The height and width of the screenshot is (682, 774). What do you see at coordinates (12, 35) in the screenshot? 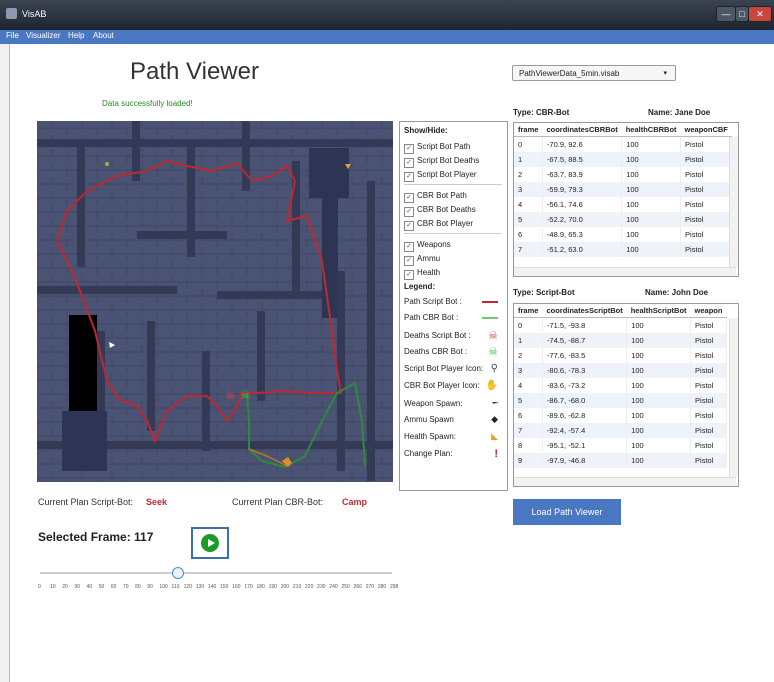
I see `menu-file: File` at bounding box center [12, 35].